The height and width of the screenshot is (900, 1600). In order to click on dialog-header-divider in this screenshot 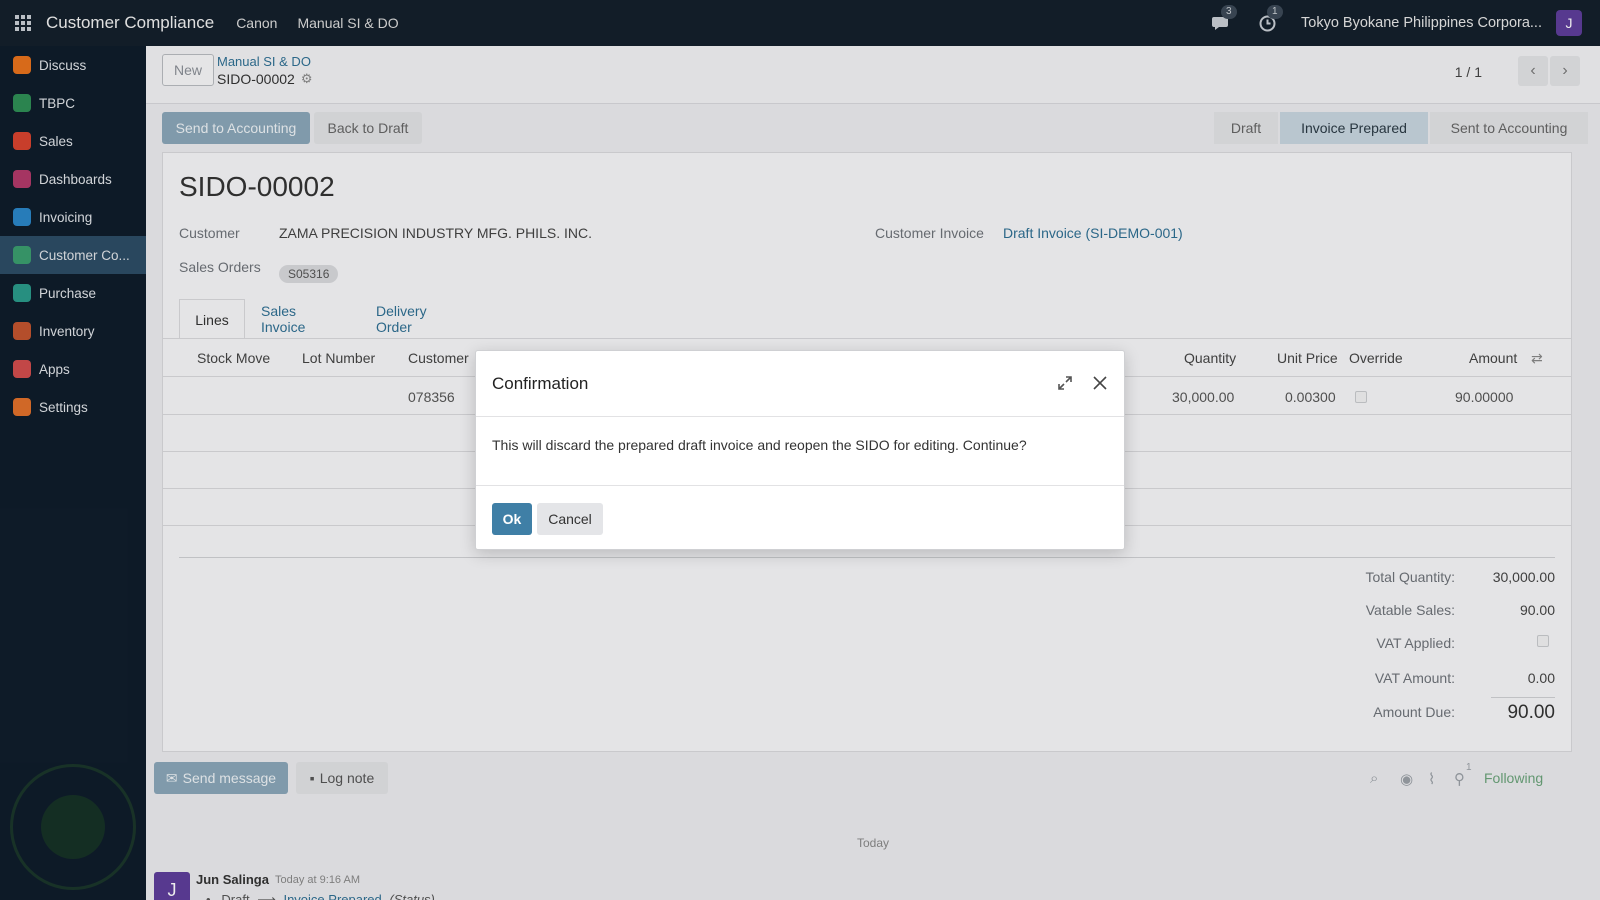, I will do `click(800, 416)`.